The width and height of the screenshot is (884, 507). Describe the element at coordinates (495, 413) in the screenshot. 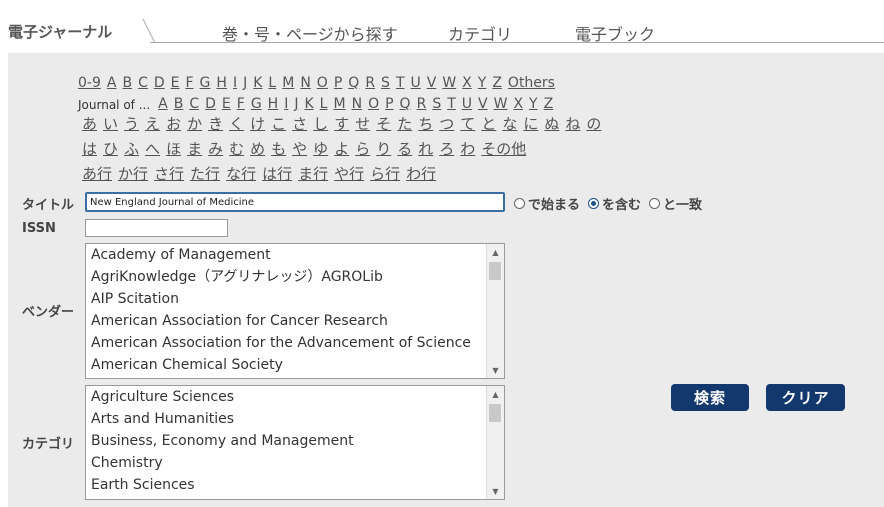

I see `scroll-thumb` at that location.